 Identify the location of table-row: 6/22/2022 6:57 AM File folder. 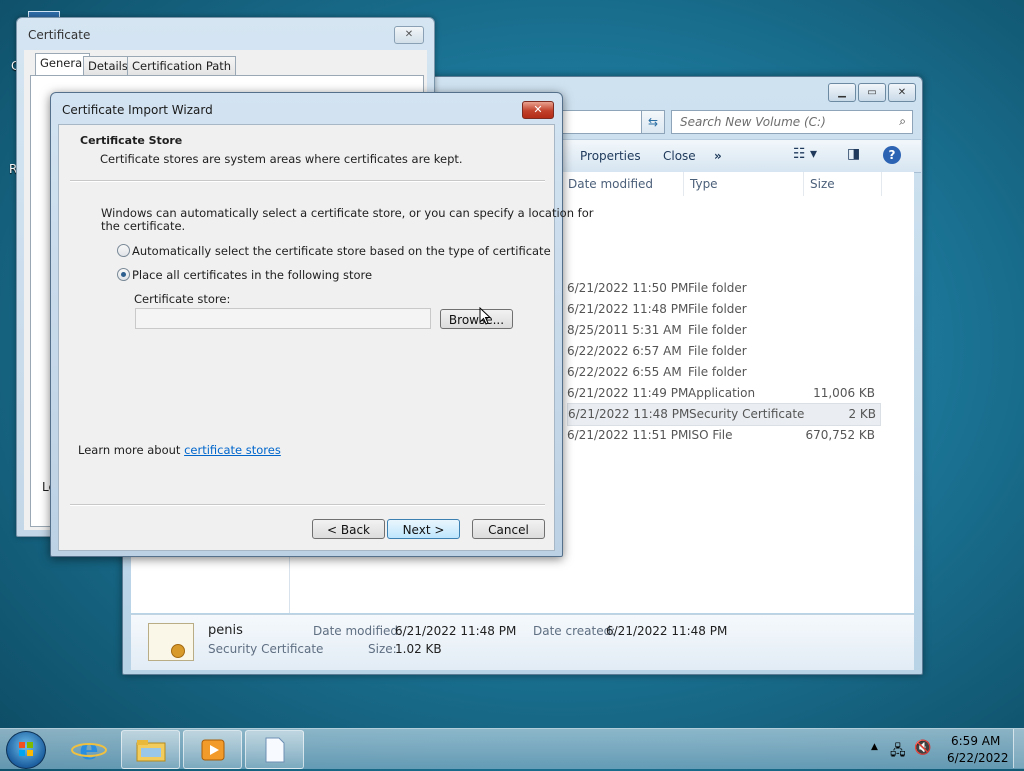
(723, 351).